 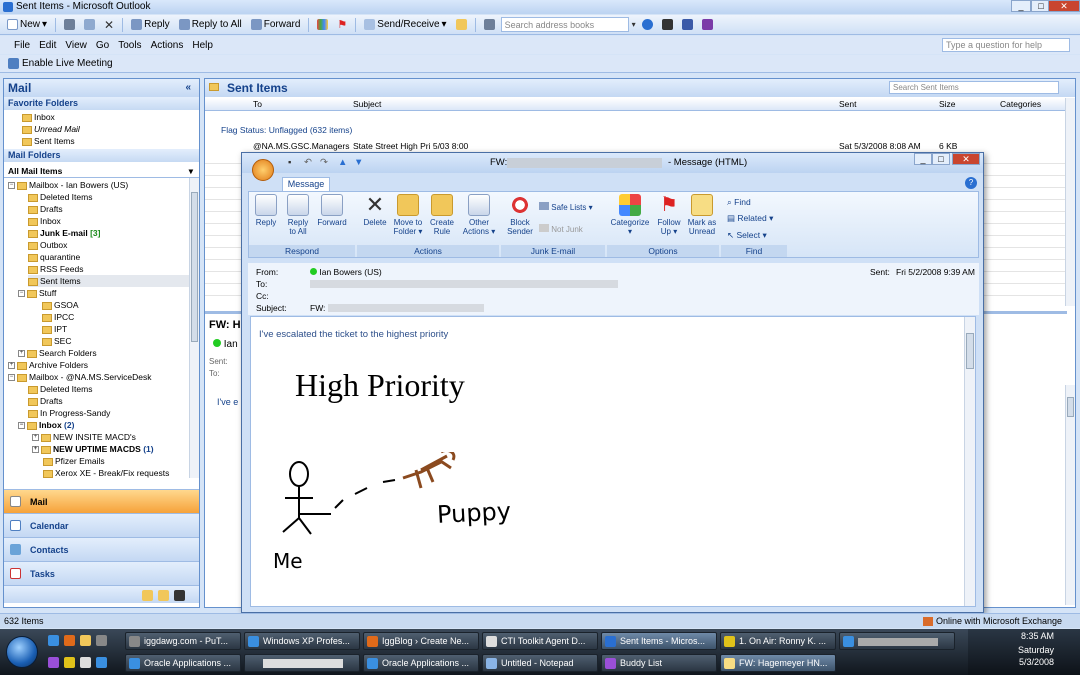 What do you see at coordinates (1006, 45) in the screenshot?
I see `help-question-input: Type a question for help` at bounding box center [1006, 45].